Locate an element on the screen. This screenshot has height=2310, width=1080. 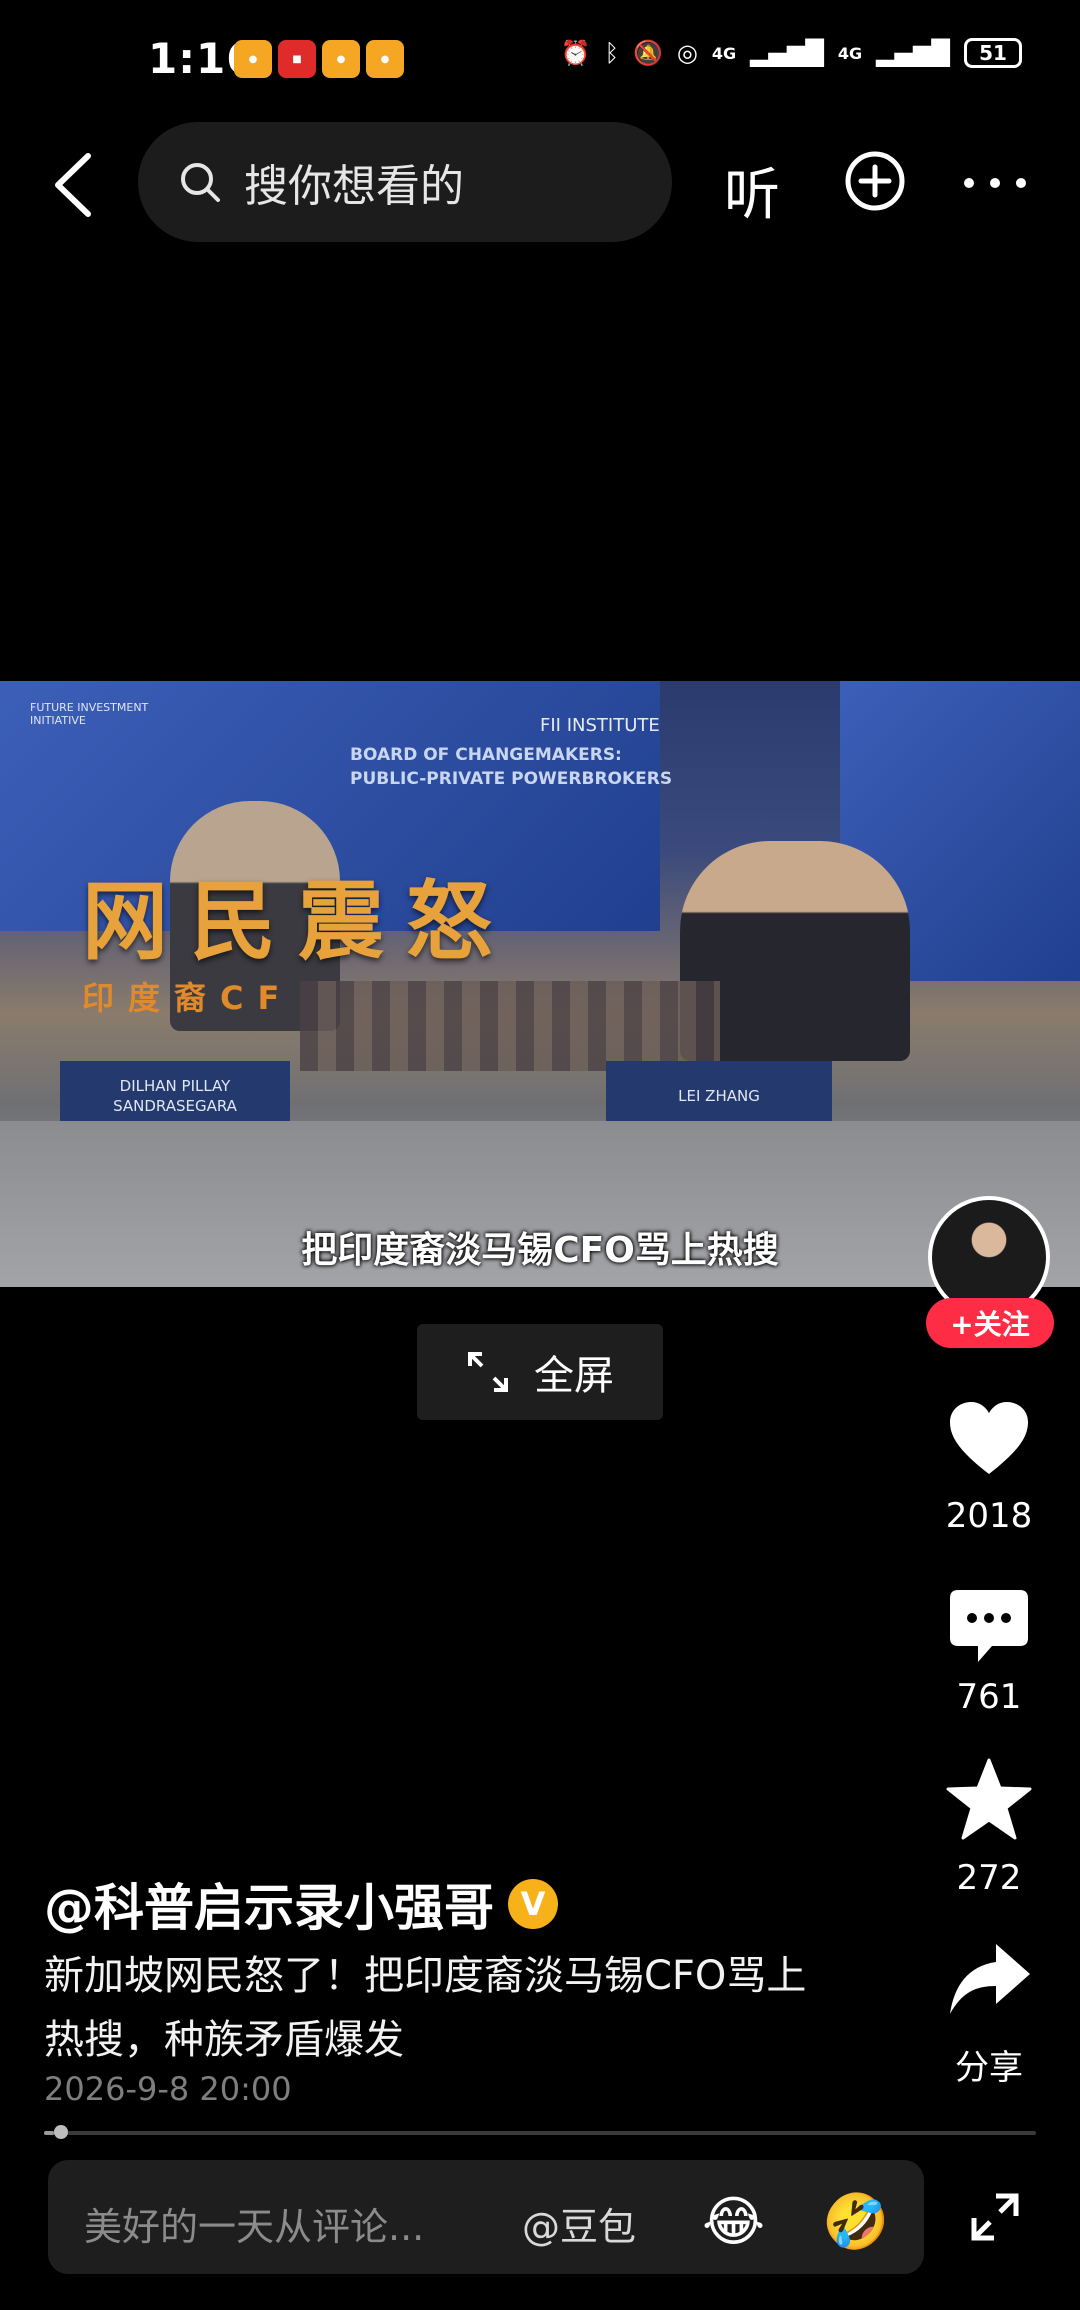
follow-button: +关注 is located at coordinates (990, 1323).